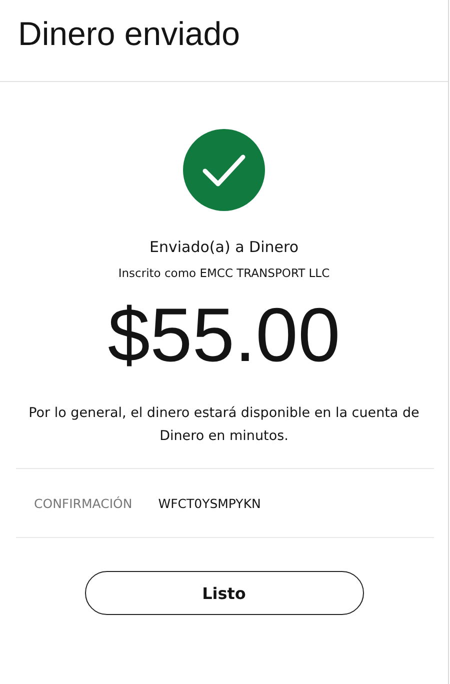 The height and width of the screenshot is (684, 450). I want to click on confirmation-number: WFCT0YSMPYKN, so click(209, 503).